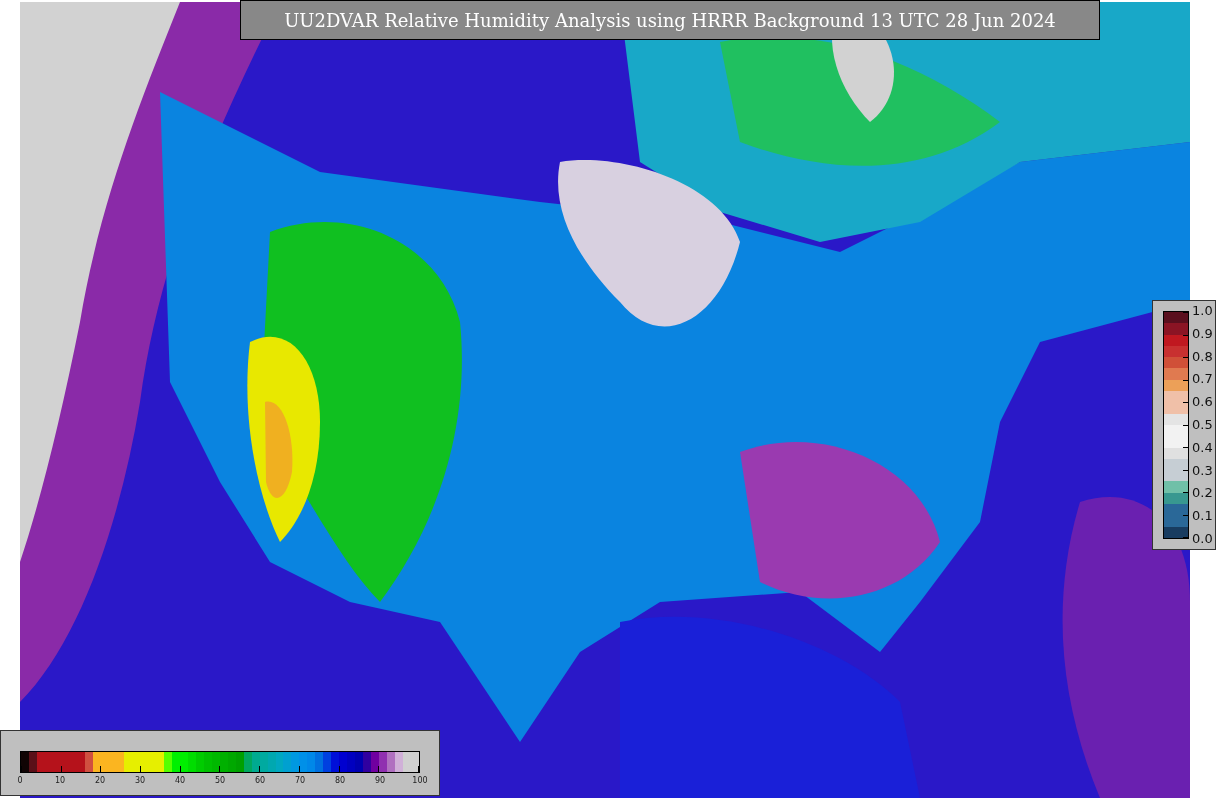  What do you see at coordinates (1202, 447) in the screenshot?
I see `tick-label: 0.4` at bounding box center [1202, 447].